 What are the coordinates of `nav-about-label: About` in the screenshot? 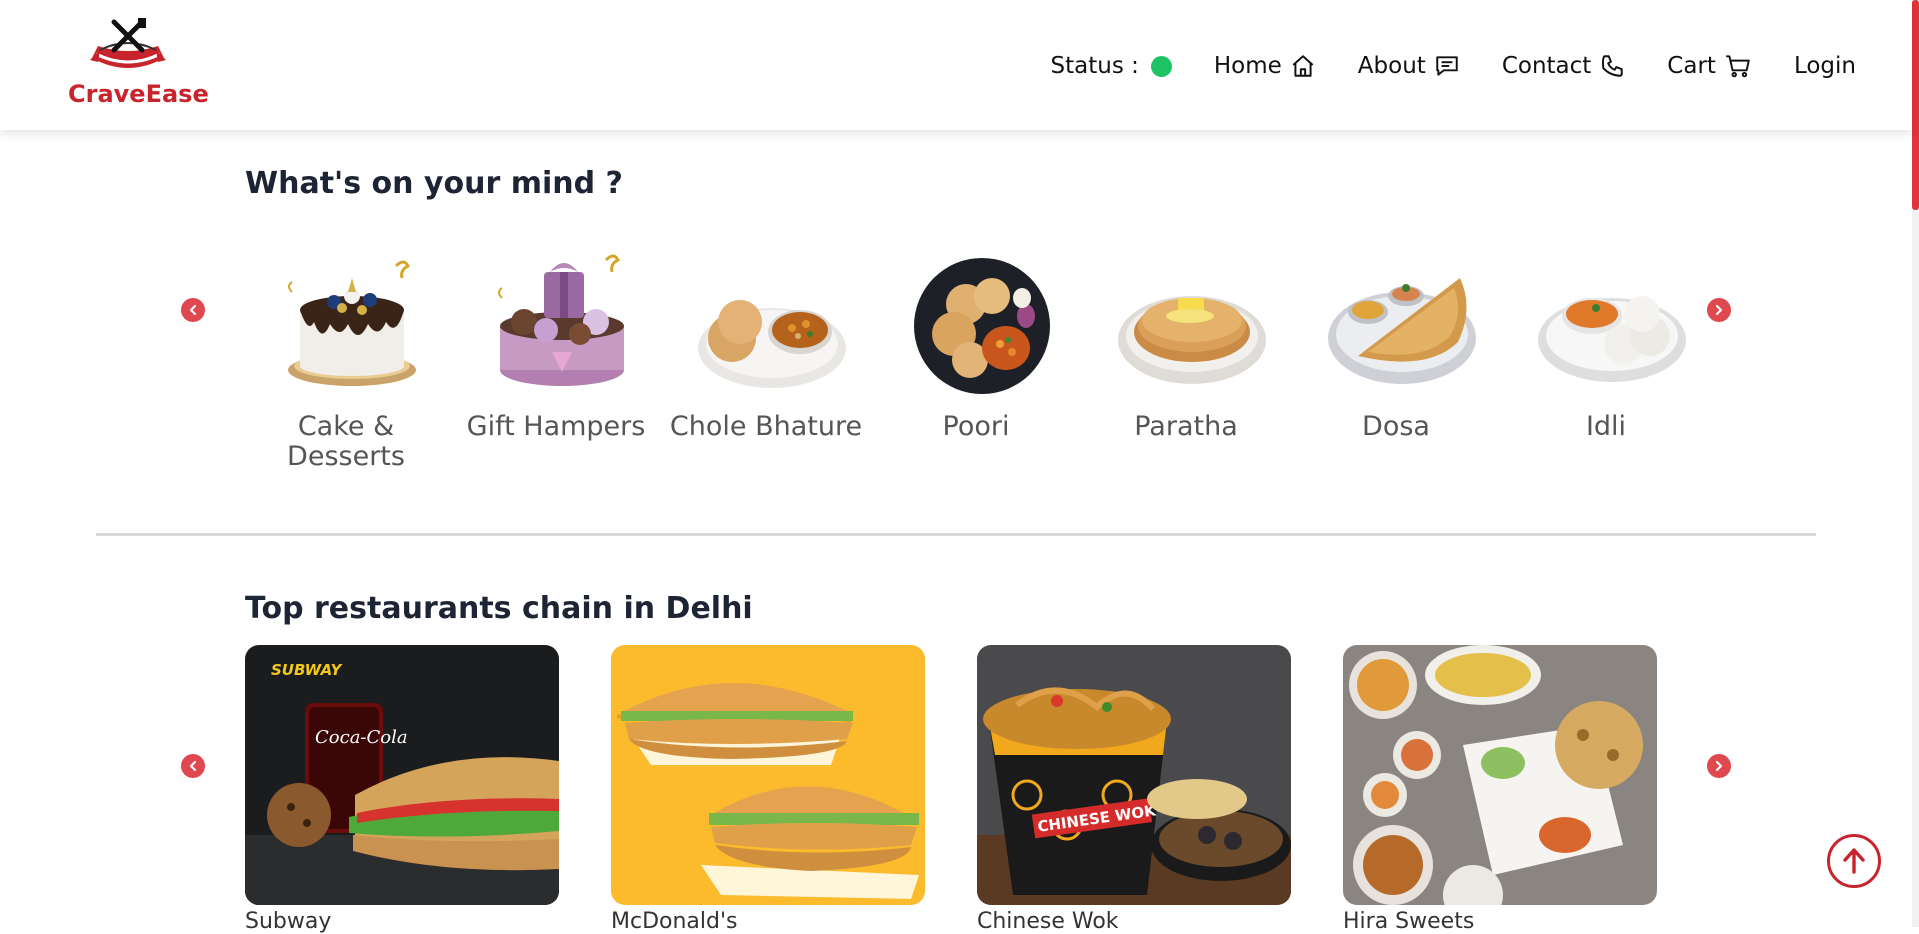 It's located at (1391, 66).